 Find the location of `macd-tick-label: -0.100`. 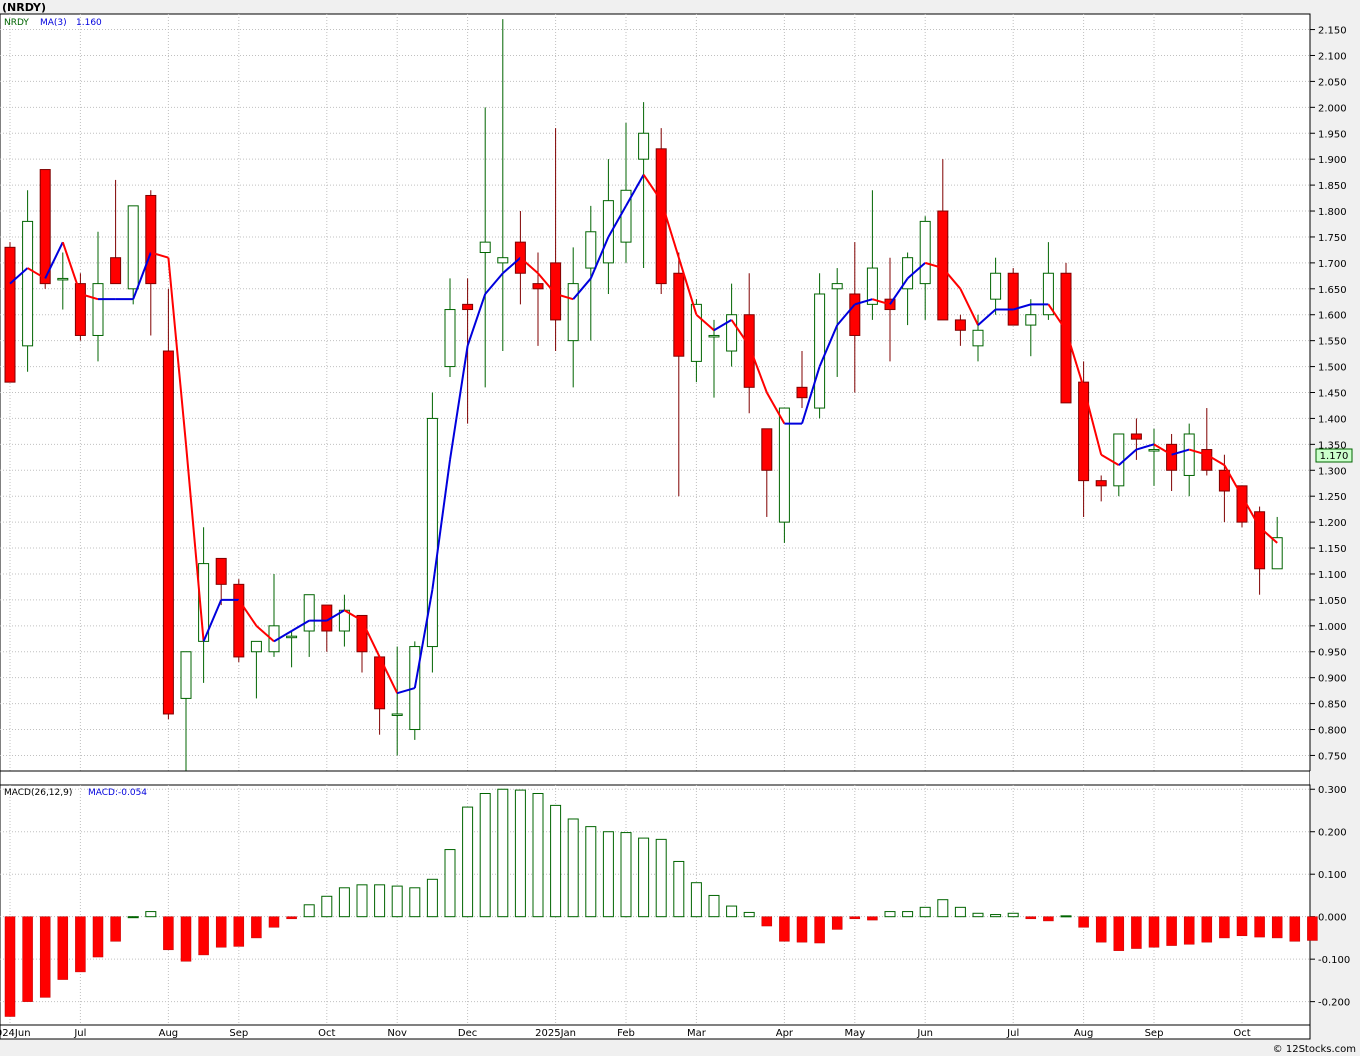

macd-tick-label: -0.100 is located at coordinates (1334, 960).